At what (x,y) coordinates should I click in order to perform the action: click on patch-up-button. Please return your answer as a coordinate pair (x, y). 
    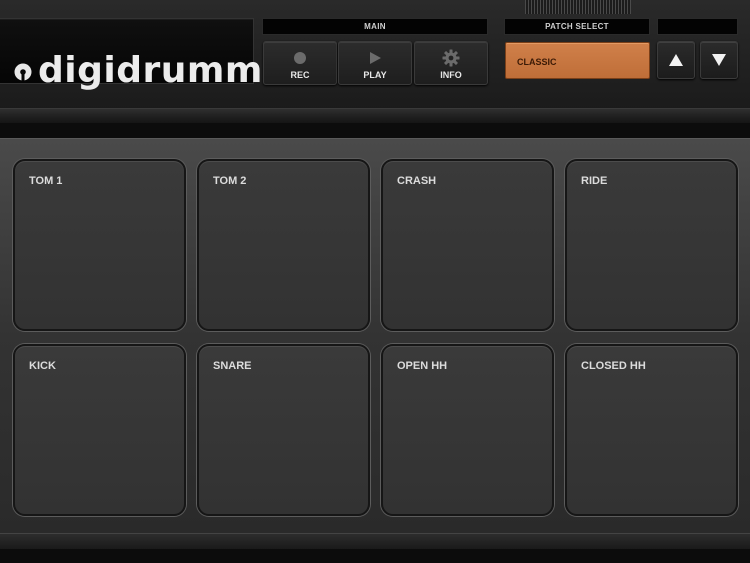
    Looking at the image, I should click on (676, 60).